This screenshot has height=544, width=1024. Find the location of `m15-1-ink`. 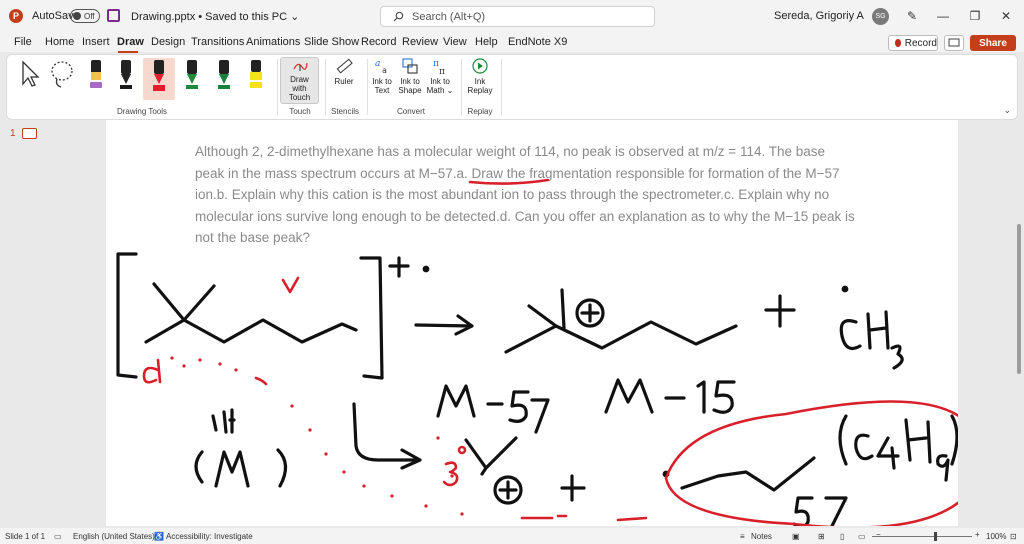

m15-1-ink is located at coordinates (701, 397).